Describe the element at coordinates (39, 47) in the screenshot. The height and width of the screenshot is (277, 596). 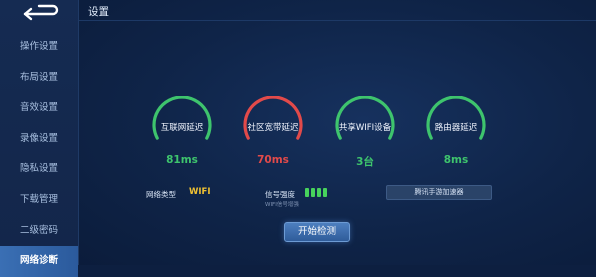
I see `sidebar-item-operation: 操作设置` at that location.